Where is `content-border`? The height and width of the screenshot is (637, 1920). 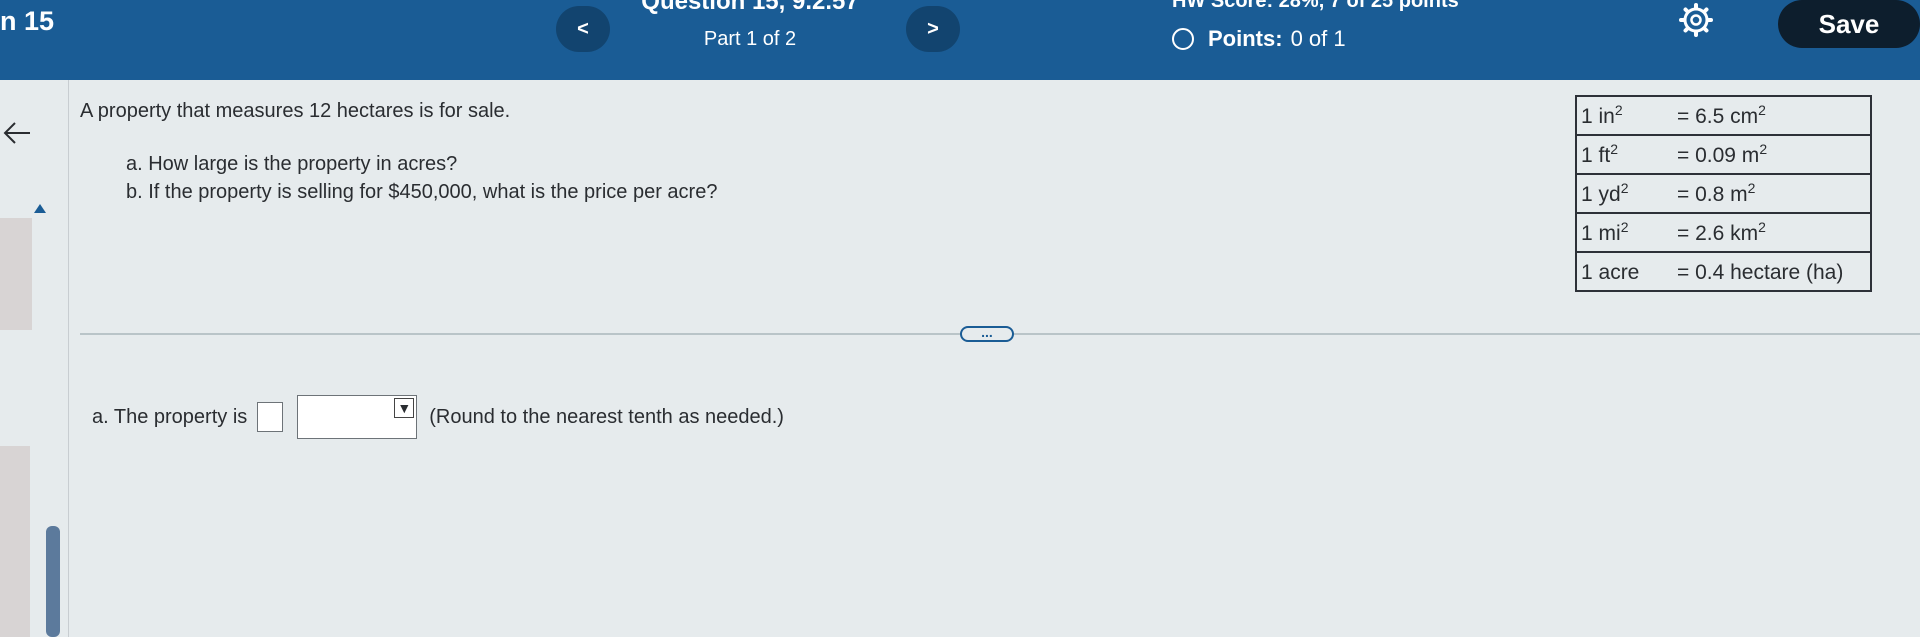 content-border is located at coordinates (68, 358).